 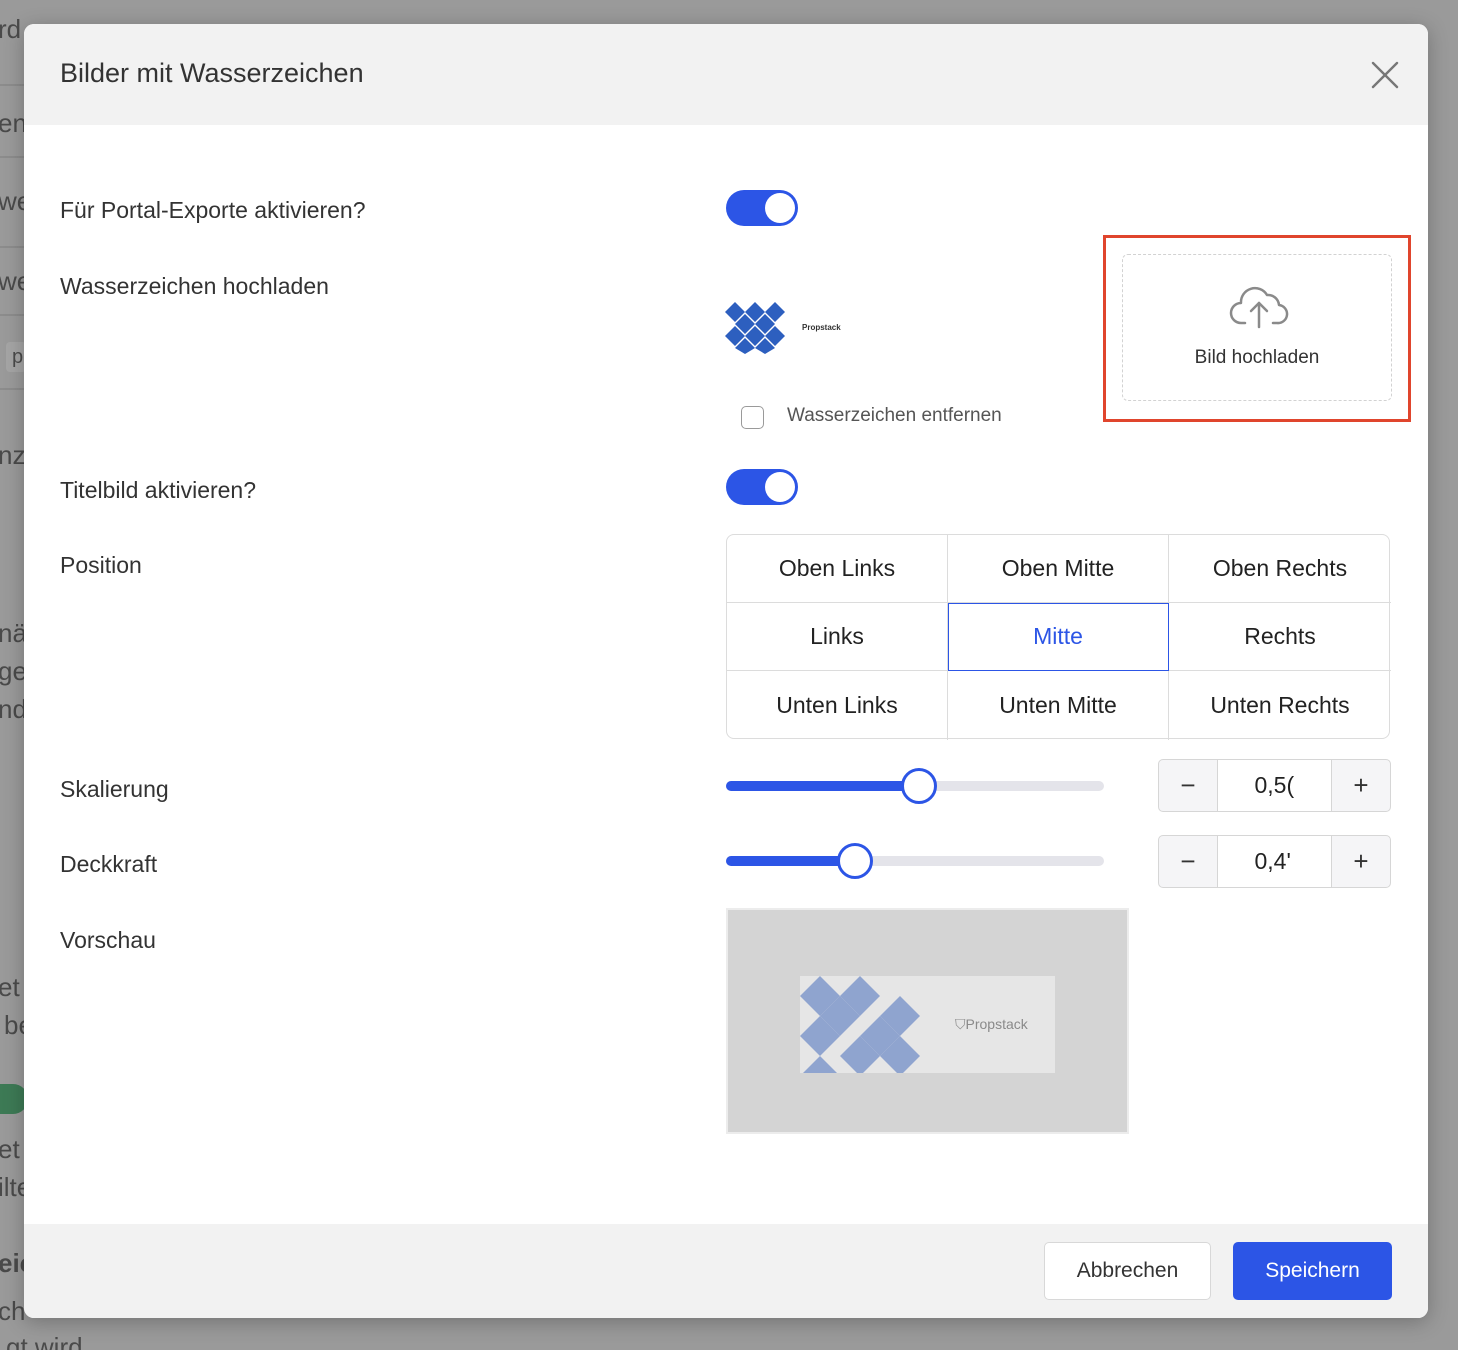 I want to click on opacity-value-input: 0,4', so click(x=1274, y=861).